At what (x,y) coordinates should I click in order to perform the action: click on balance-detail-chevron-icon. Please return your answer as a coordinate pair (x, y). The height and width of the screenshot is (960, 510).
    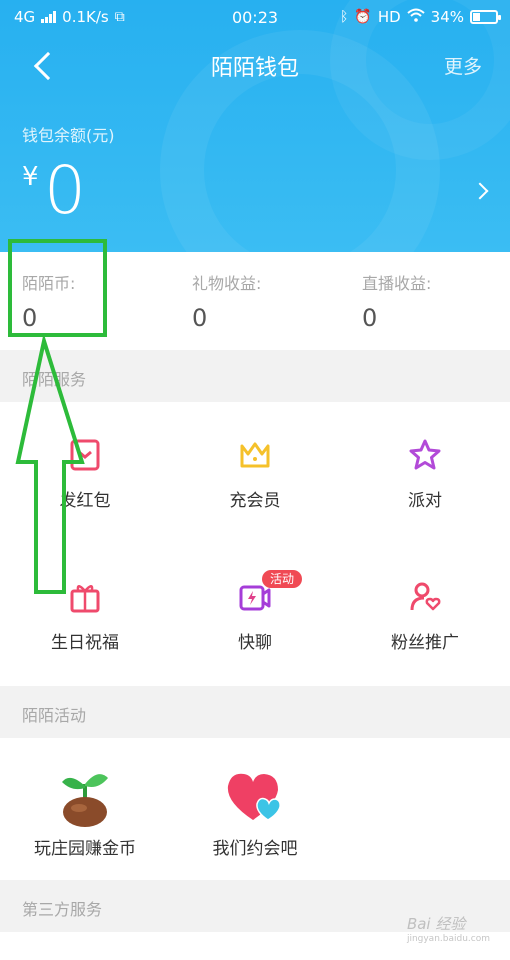
    Looking at the image, I should click on (480, 191).